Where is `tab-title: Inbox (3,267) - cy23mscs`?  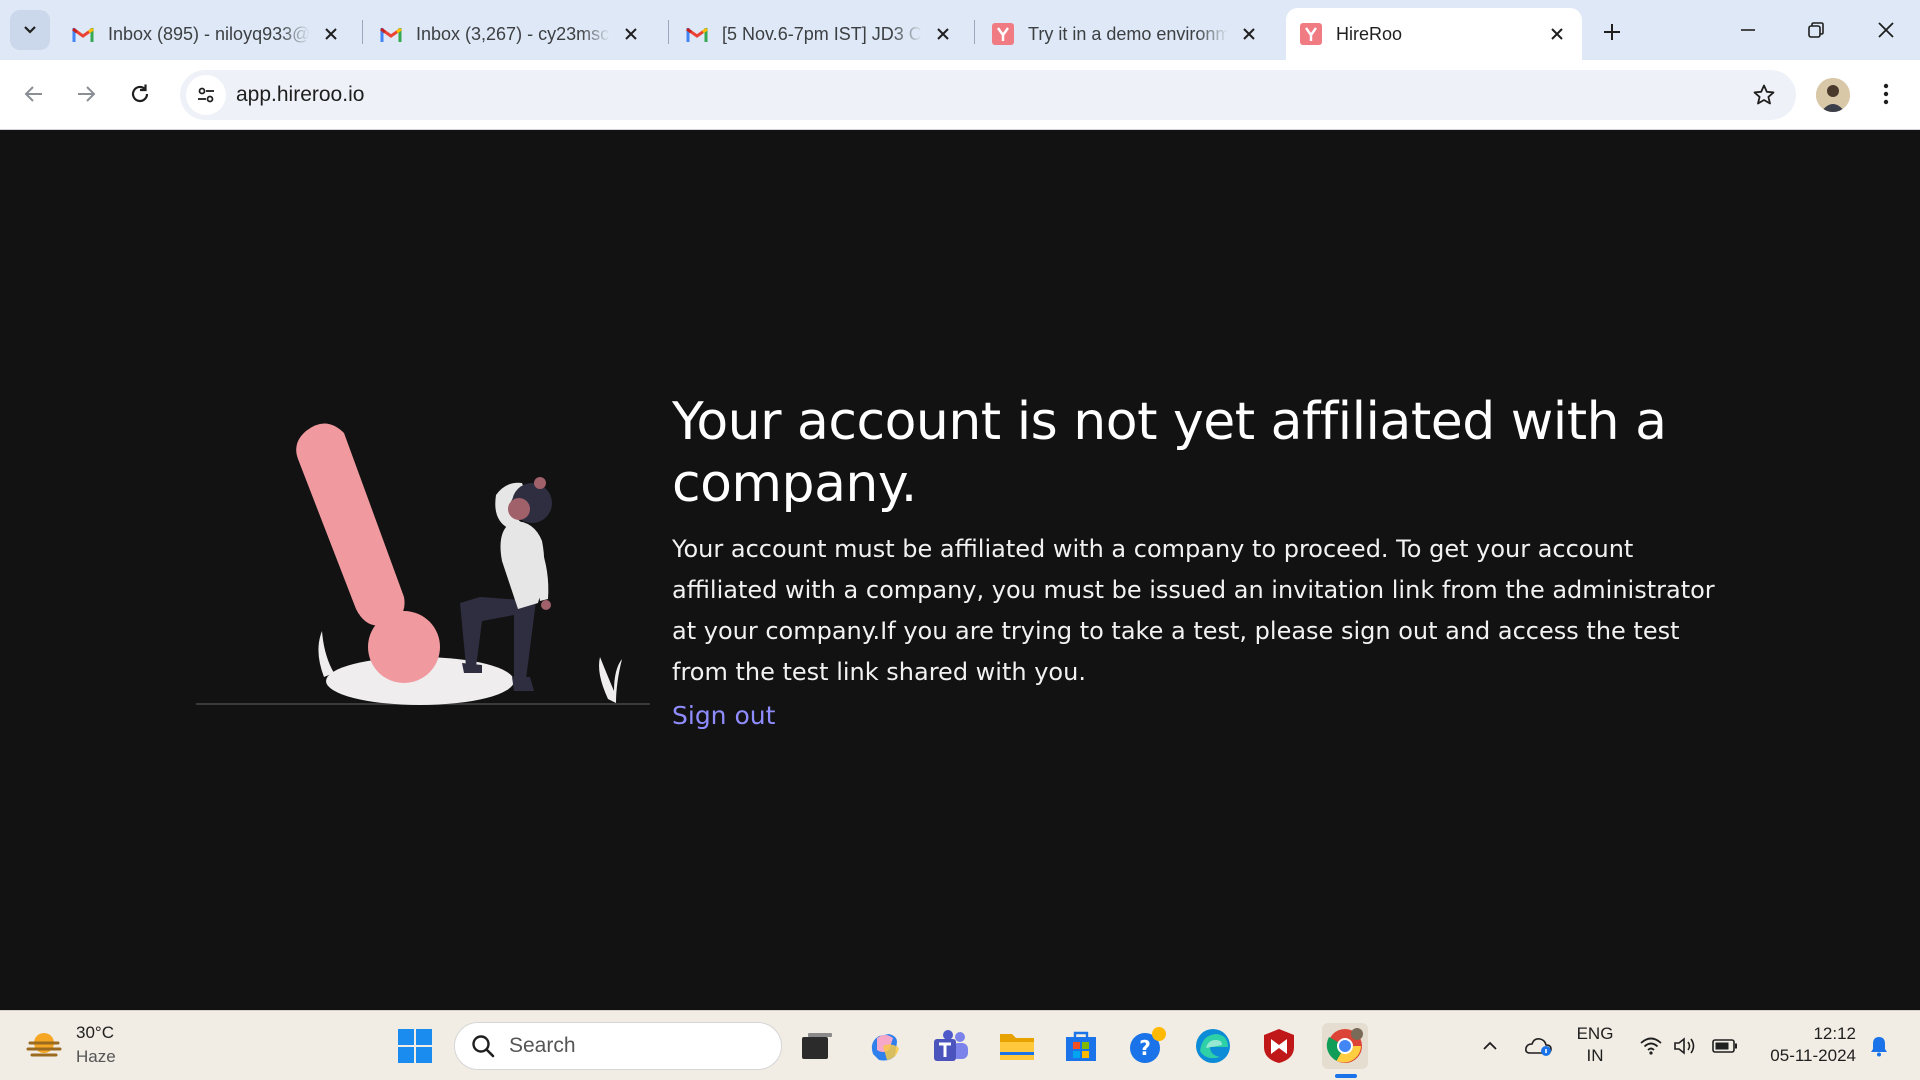 tab-title: Inbox (3,267) - cy23mscs is located at coordinates (513, 33).